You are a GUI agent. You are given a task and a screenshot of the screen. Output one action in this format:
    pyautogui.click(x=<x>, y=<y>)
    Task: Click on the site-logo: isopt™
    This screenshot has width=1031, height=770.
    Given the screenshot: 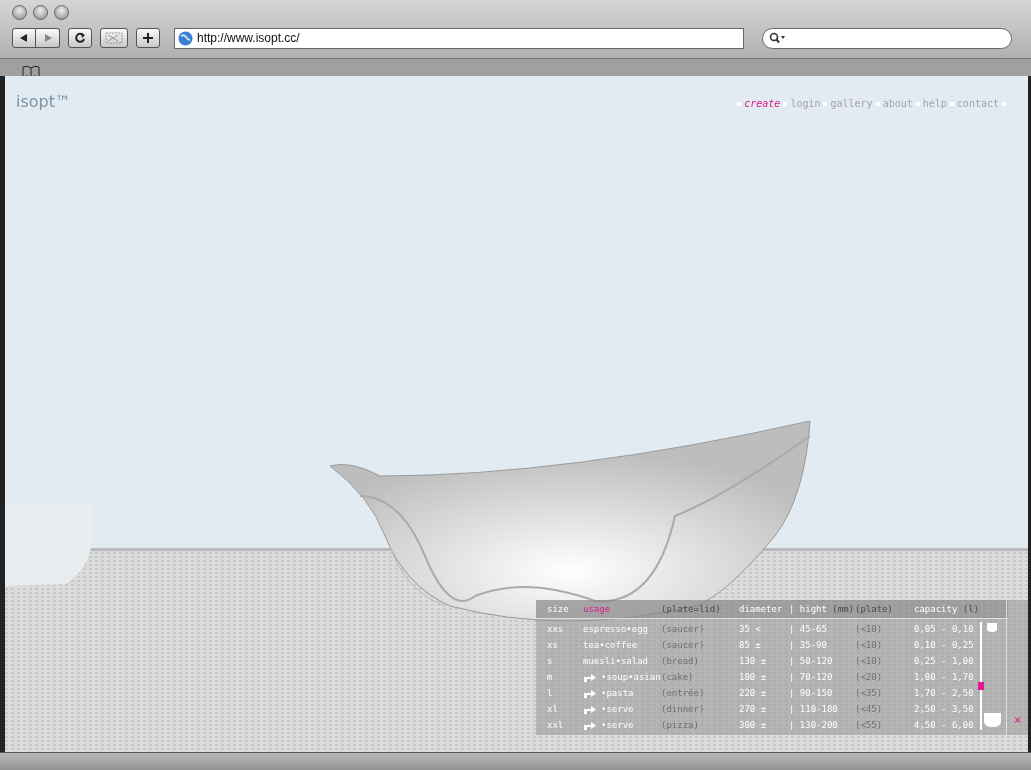 What is the action you would take?
    pyautogui.click(x=43, y=101)
    